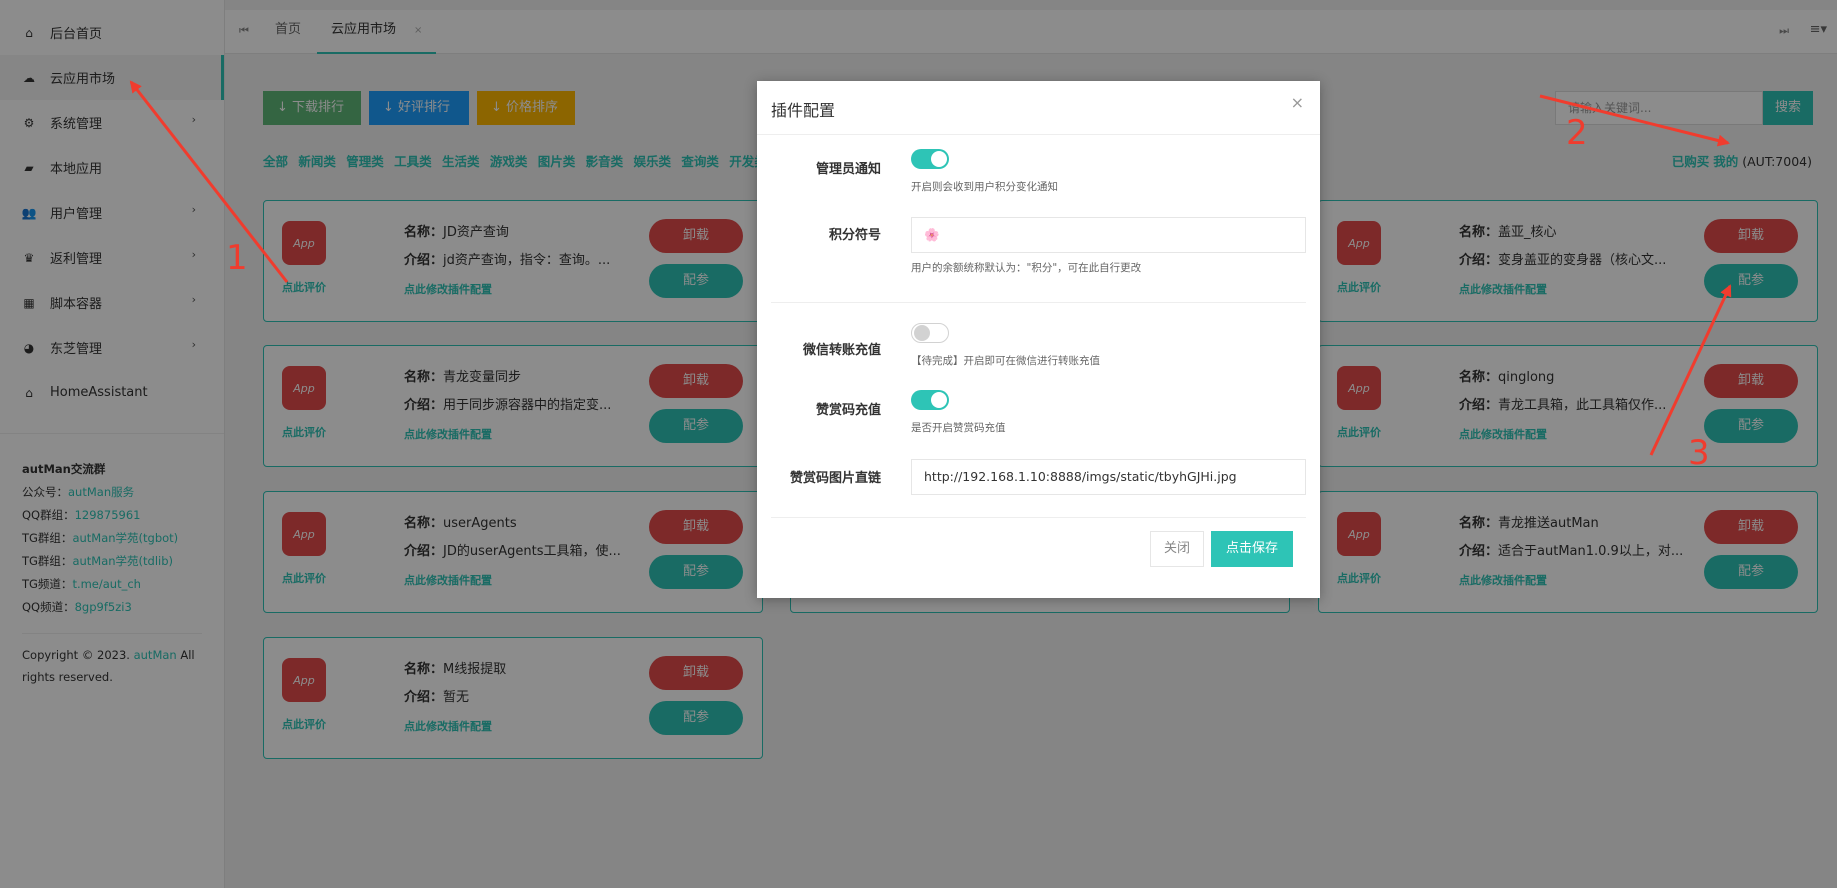 The image size is (1837, 888). Describe the element at coordinates (930, 400) in the screenshot. I see `reward-code-toggle` at that location.